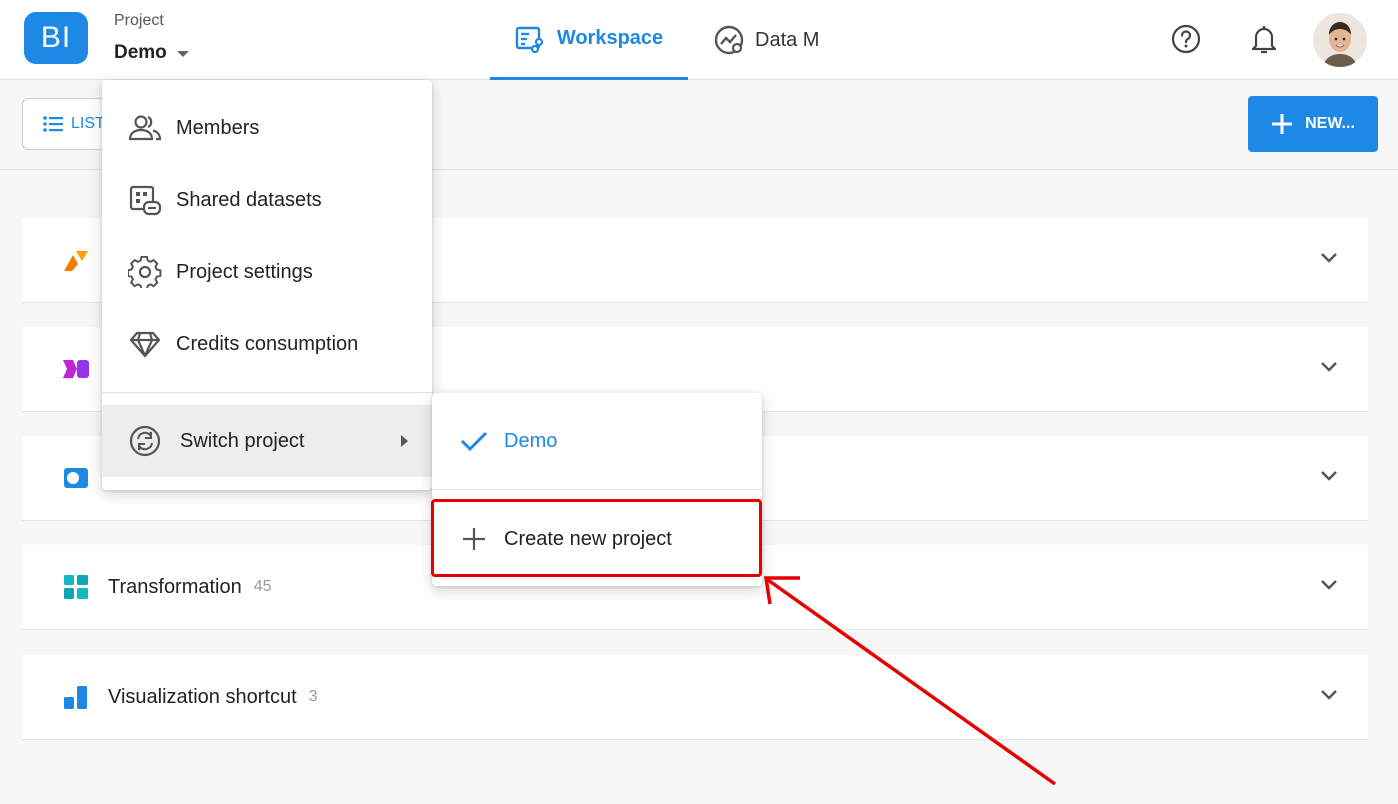 The image size is (1398, 804). Describe the element at coordinates (529, 39) in the screenshot. I see `workspace-icon` at that location.